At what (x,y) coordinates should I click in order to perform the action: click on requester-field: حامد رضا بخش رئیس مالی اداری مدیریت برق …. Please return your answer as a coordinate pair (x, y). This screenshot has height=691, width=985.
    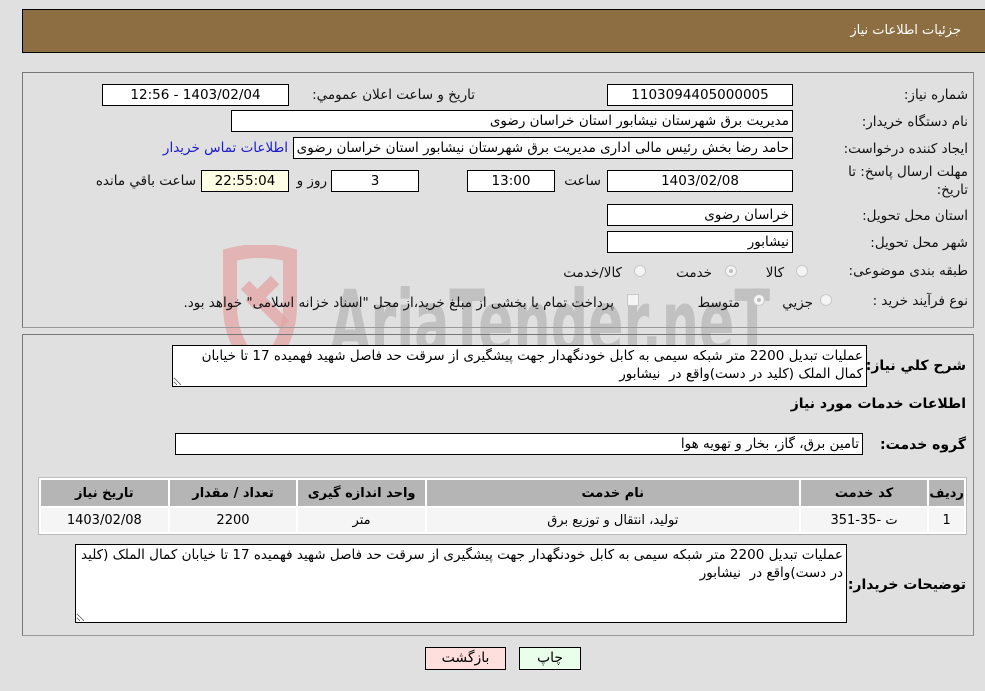
    Looking at the image, I should click on (543, 148).